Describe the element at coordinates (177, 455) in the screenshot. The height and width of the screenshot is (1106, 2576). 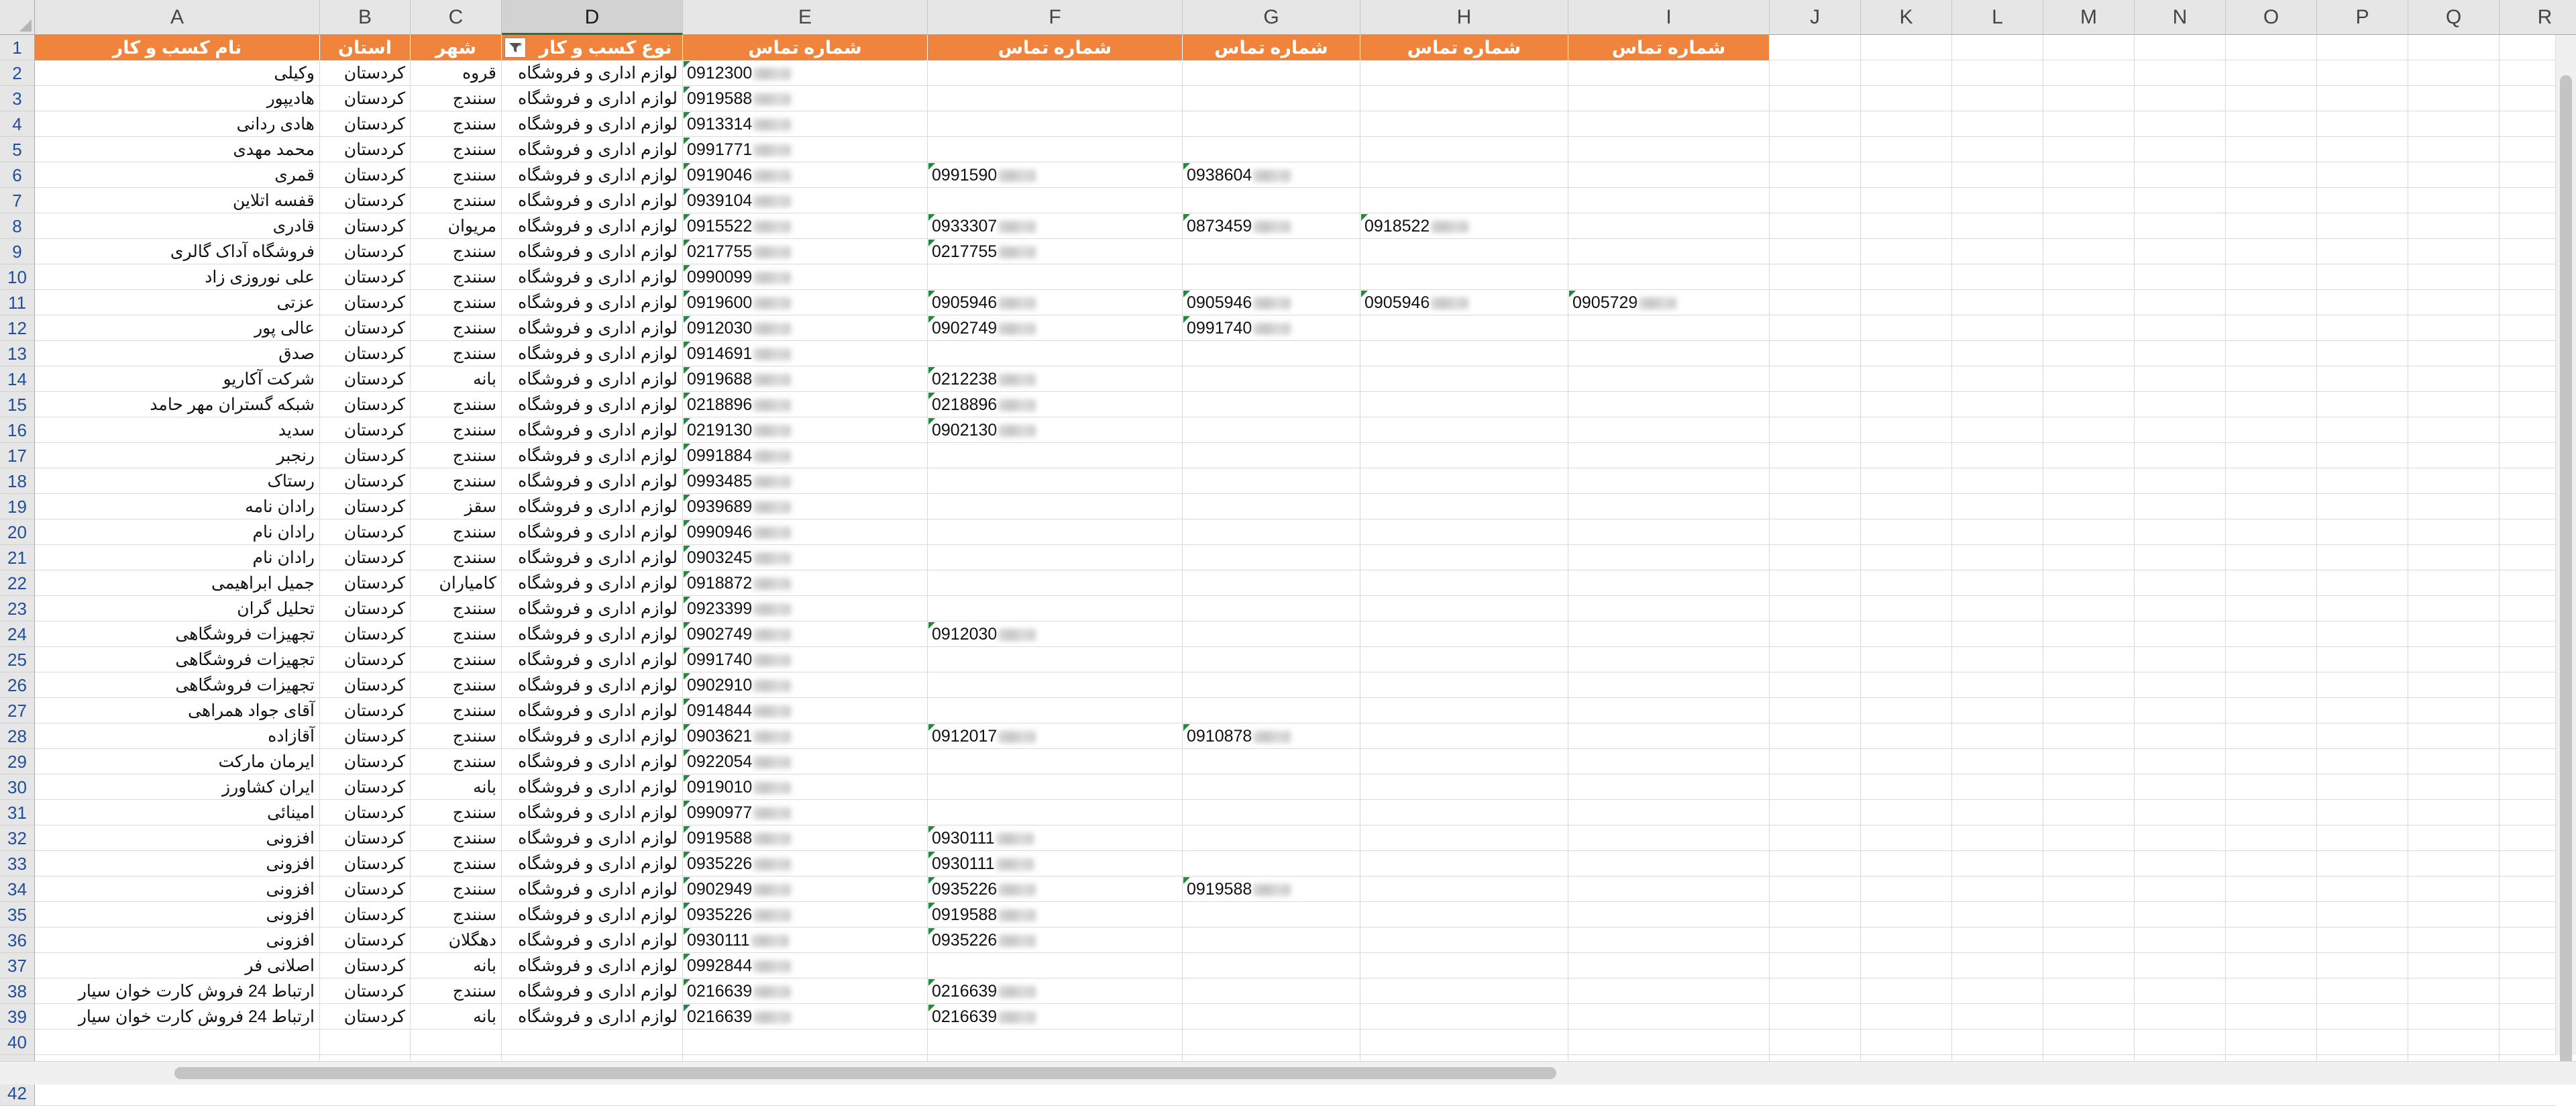
I see `business-name-cell: رنجبر` at that location.